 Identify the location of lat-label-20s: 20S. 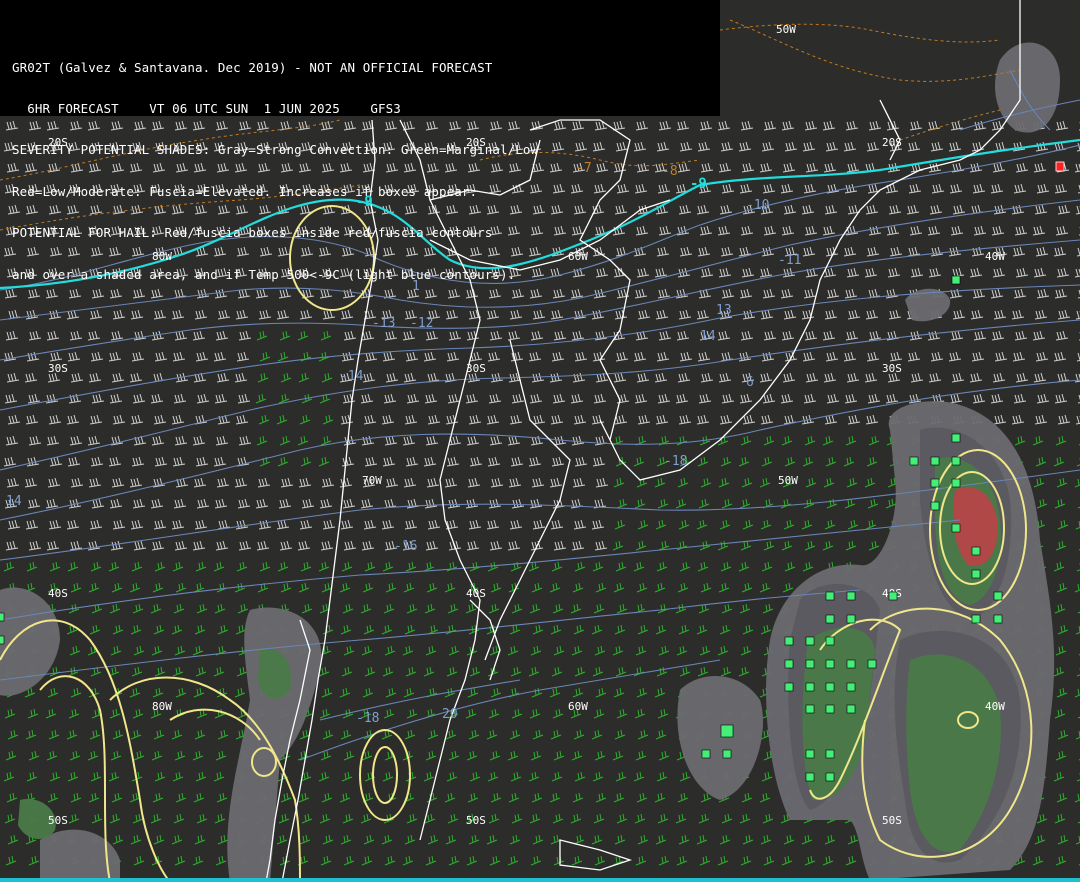
(892, 142).